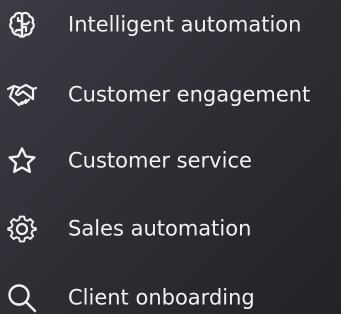 Image resolution: width=341 pixels, height=314 pixels. I want to click on menu-item-customer-service: Customer service, so click(170, 161).